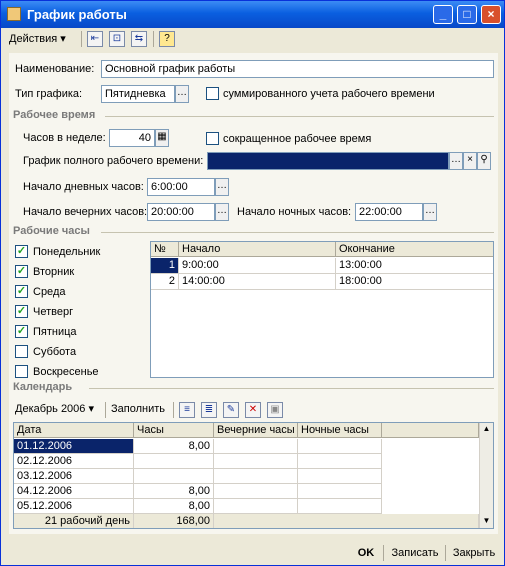 The height and width of the screenshot is (566, 505). Describe the element at coordinates (257, 266) in the screenshot. I see `table-cell: 9:00:00` at that location.